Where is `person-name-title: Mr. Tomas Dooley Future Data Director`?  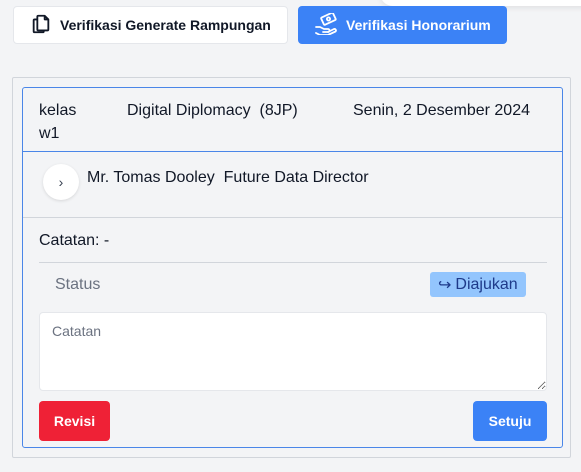
person-name-title: Mr. Tomas Dooley Future Data Director is located at coordinates (228, 177).